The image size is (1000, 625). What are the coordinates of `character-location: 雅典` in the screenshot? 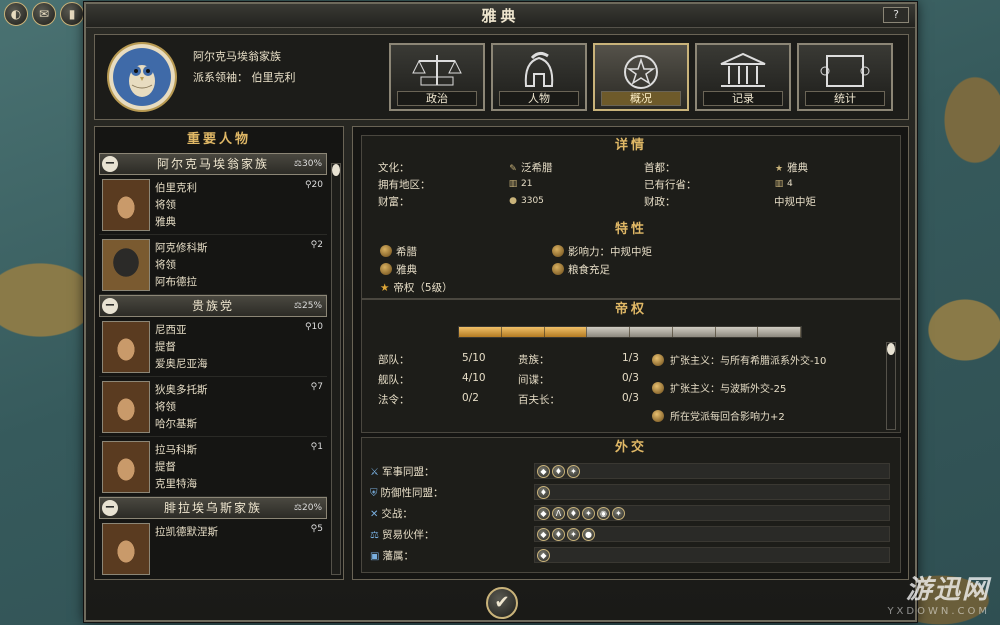 It's located at (165, 222).